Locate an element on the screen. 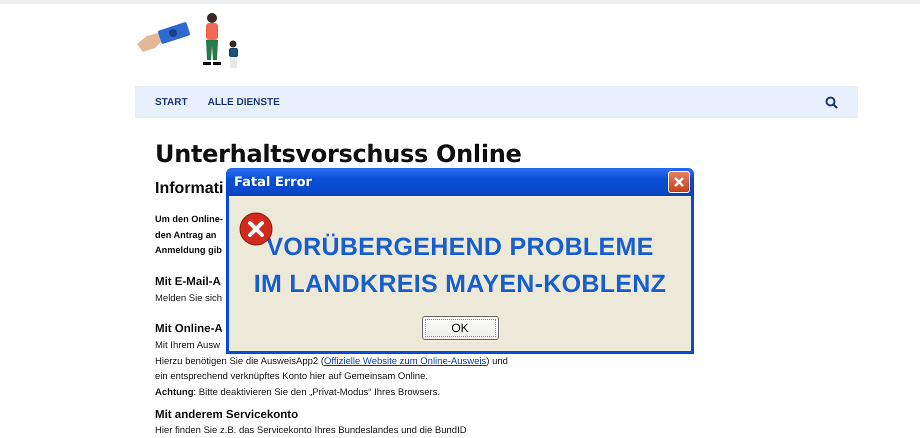 The height and width of the screenshot is (438, 920). close-icon is located at coordinates (679, 182).